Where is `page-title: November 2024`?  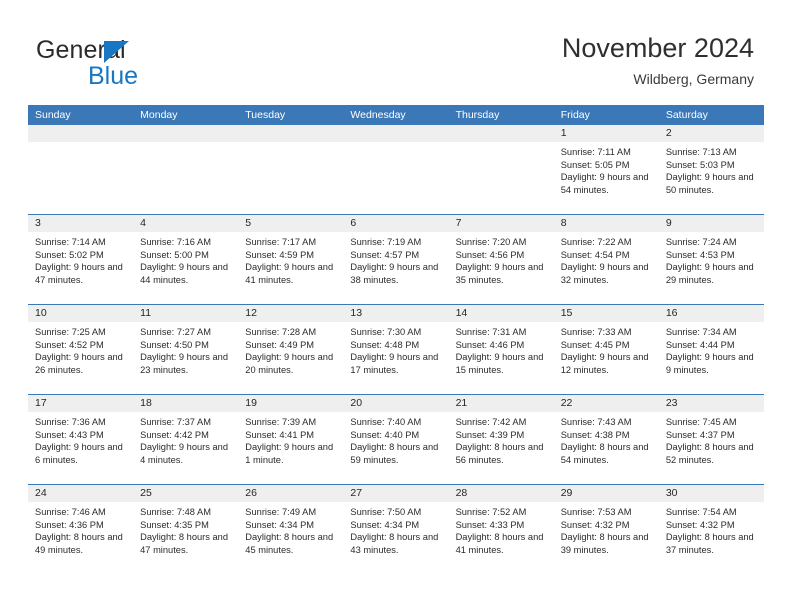
page-title: November 2024 is located at coordinates (657, 48).